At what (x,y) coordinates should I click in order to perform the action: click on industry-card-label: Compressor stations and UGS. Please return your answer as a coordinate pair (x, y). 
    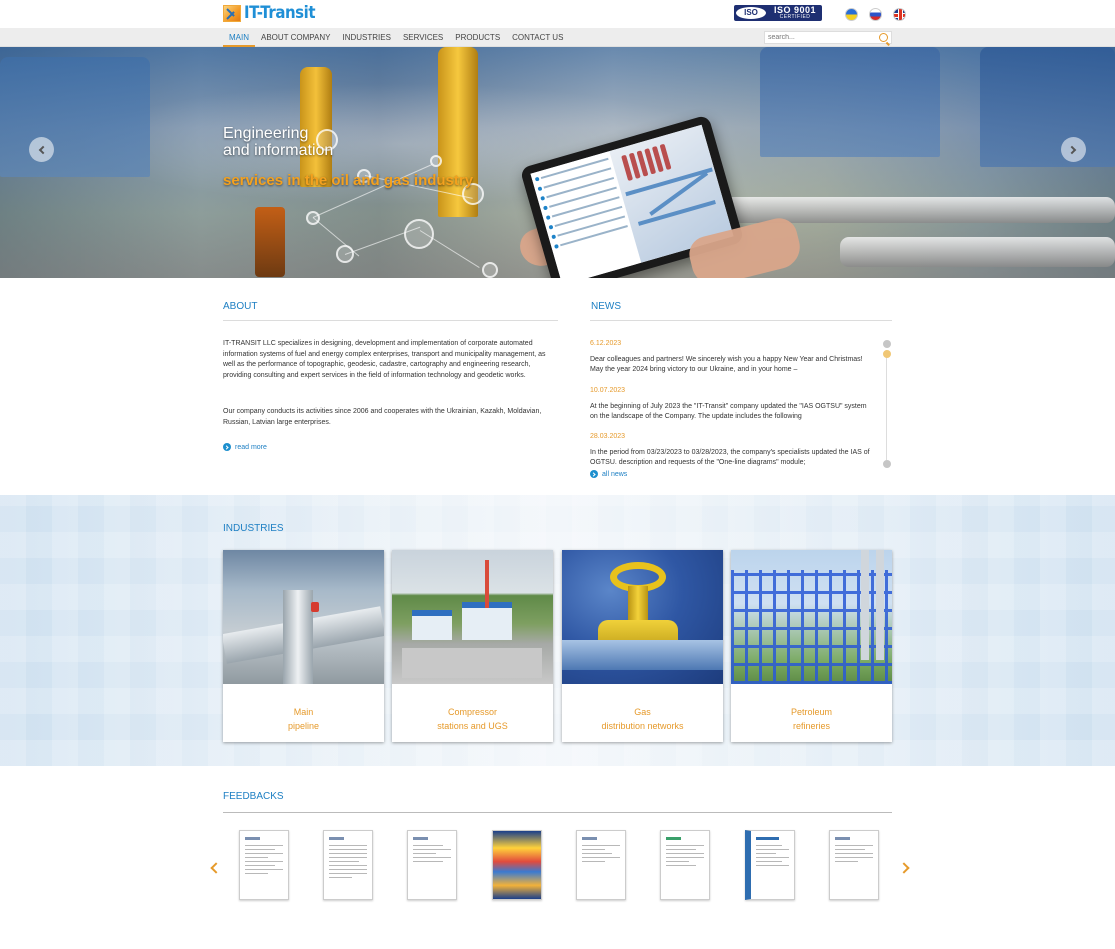
    Looking at the image, I should click on (472, 719).